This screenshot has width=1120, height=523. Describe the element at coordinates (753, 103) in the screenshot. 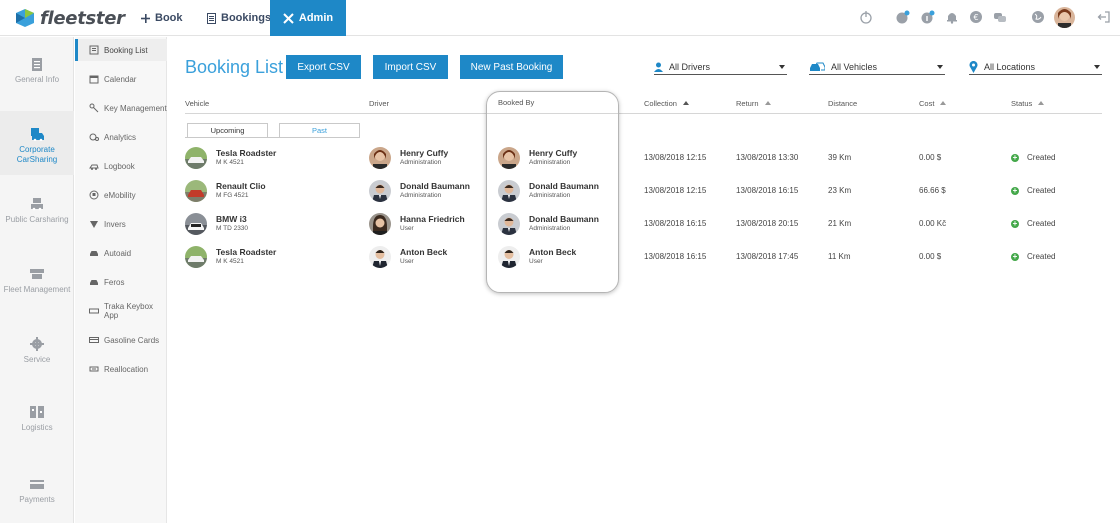

I see `column-return: Return` at that location.